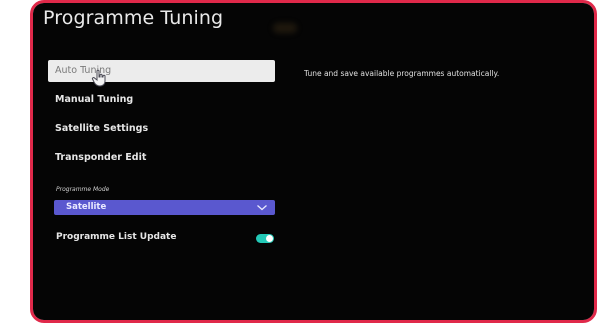  Describe the element at coordinates (161, 73) in the screenshot. I see `menu-item-auto-tuning: Auto Tuning` at that location.